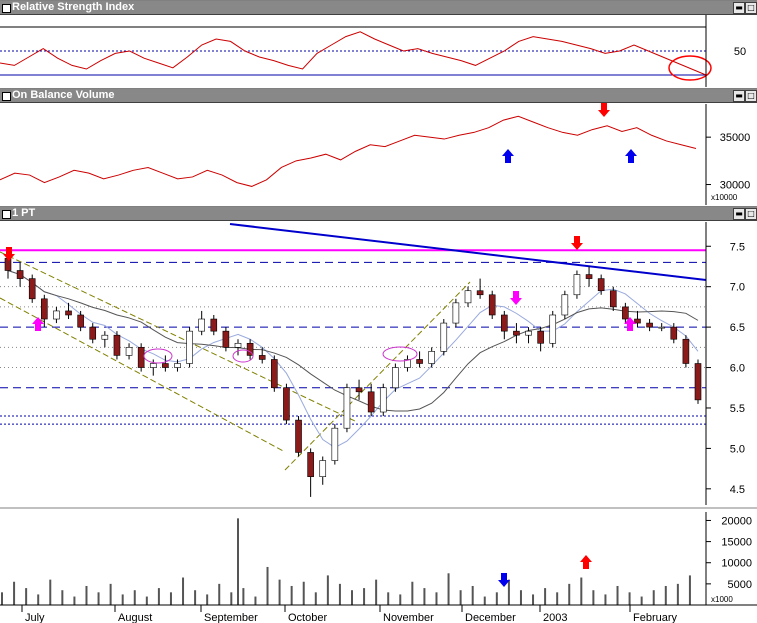 This screenshot has height=623, width=757. What do you see at coordinates (400, 354) in the screenshot?
I see `pattern-circle` at bounding box center [400, 354].